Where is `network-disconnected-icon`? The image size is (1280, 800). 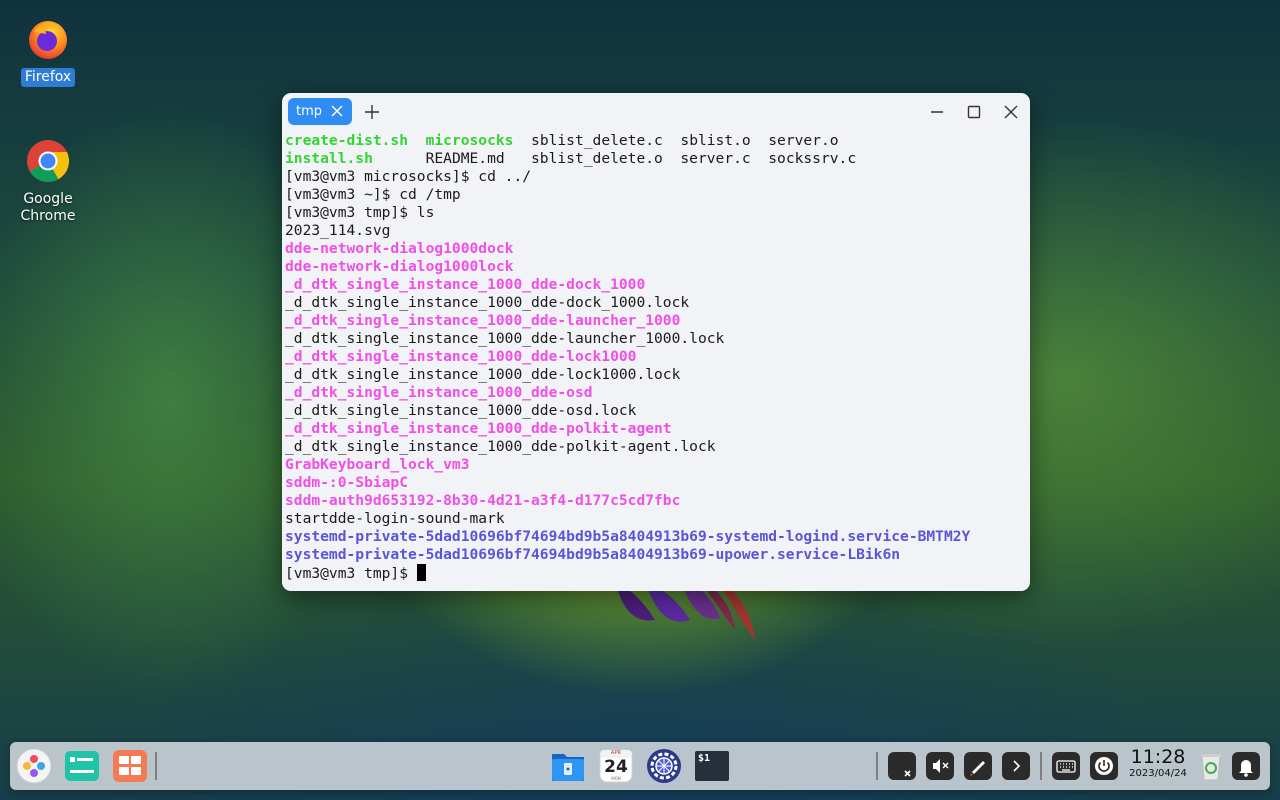 network-disconnected-icon is located at coordinates (902, 766).